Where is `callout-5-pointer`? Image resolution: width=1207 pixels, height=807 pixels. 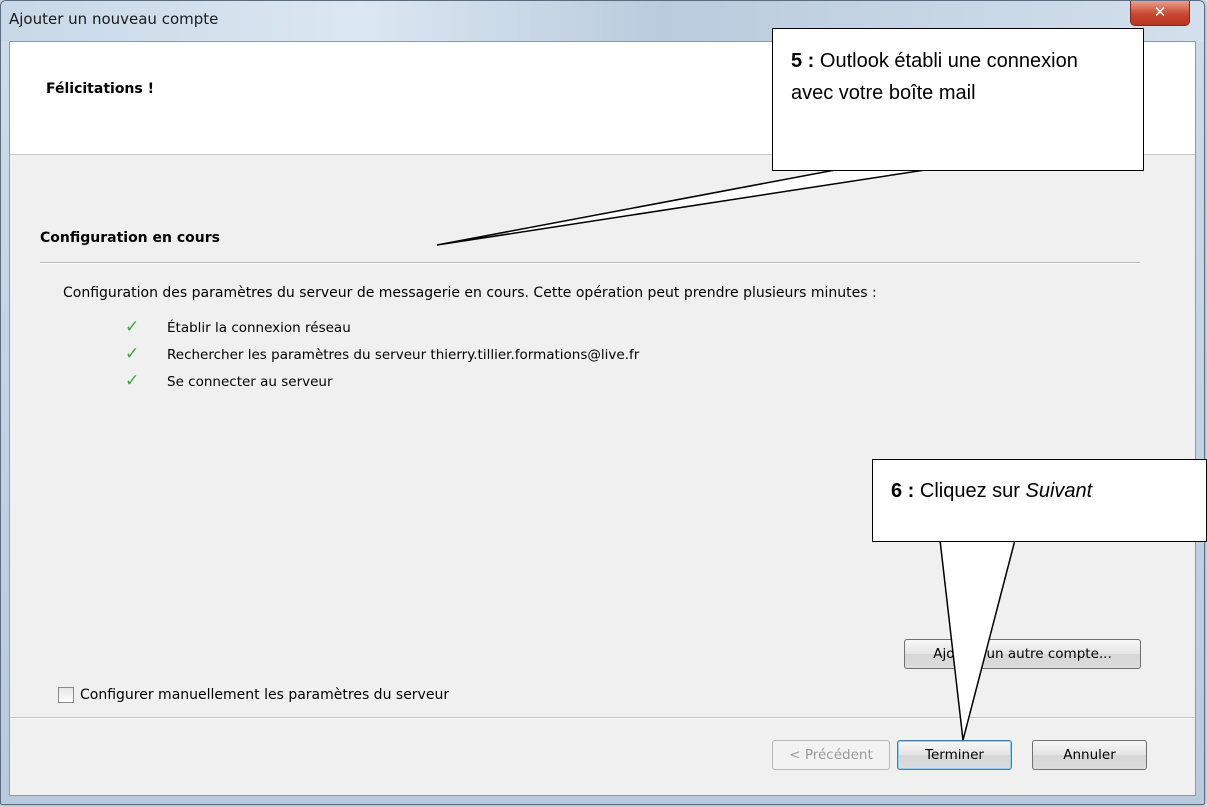
callout-5-pointer is located at coordinates (681, 207).